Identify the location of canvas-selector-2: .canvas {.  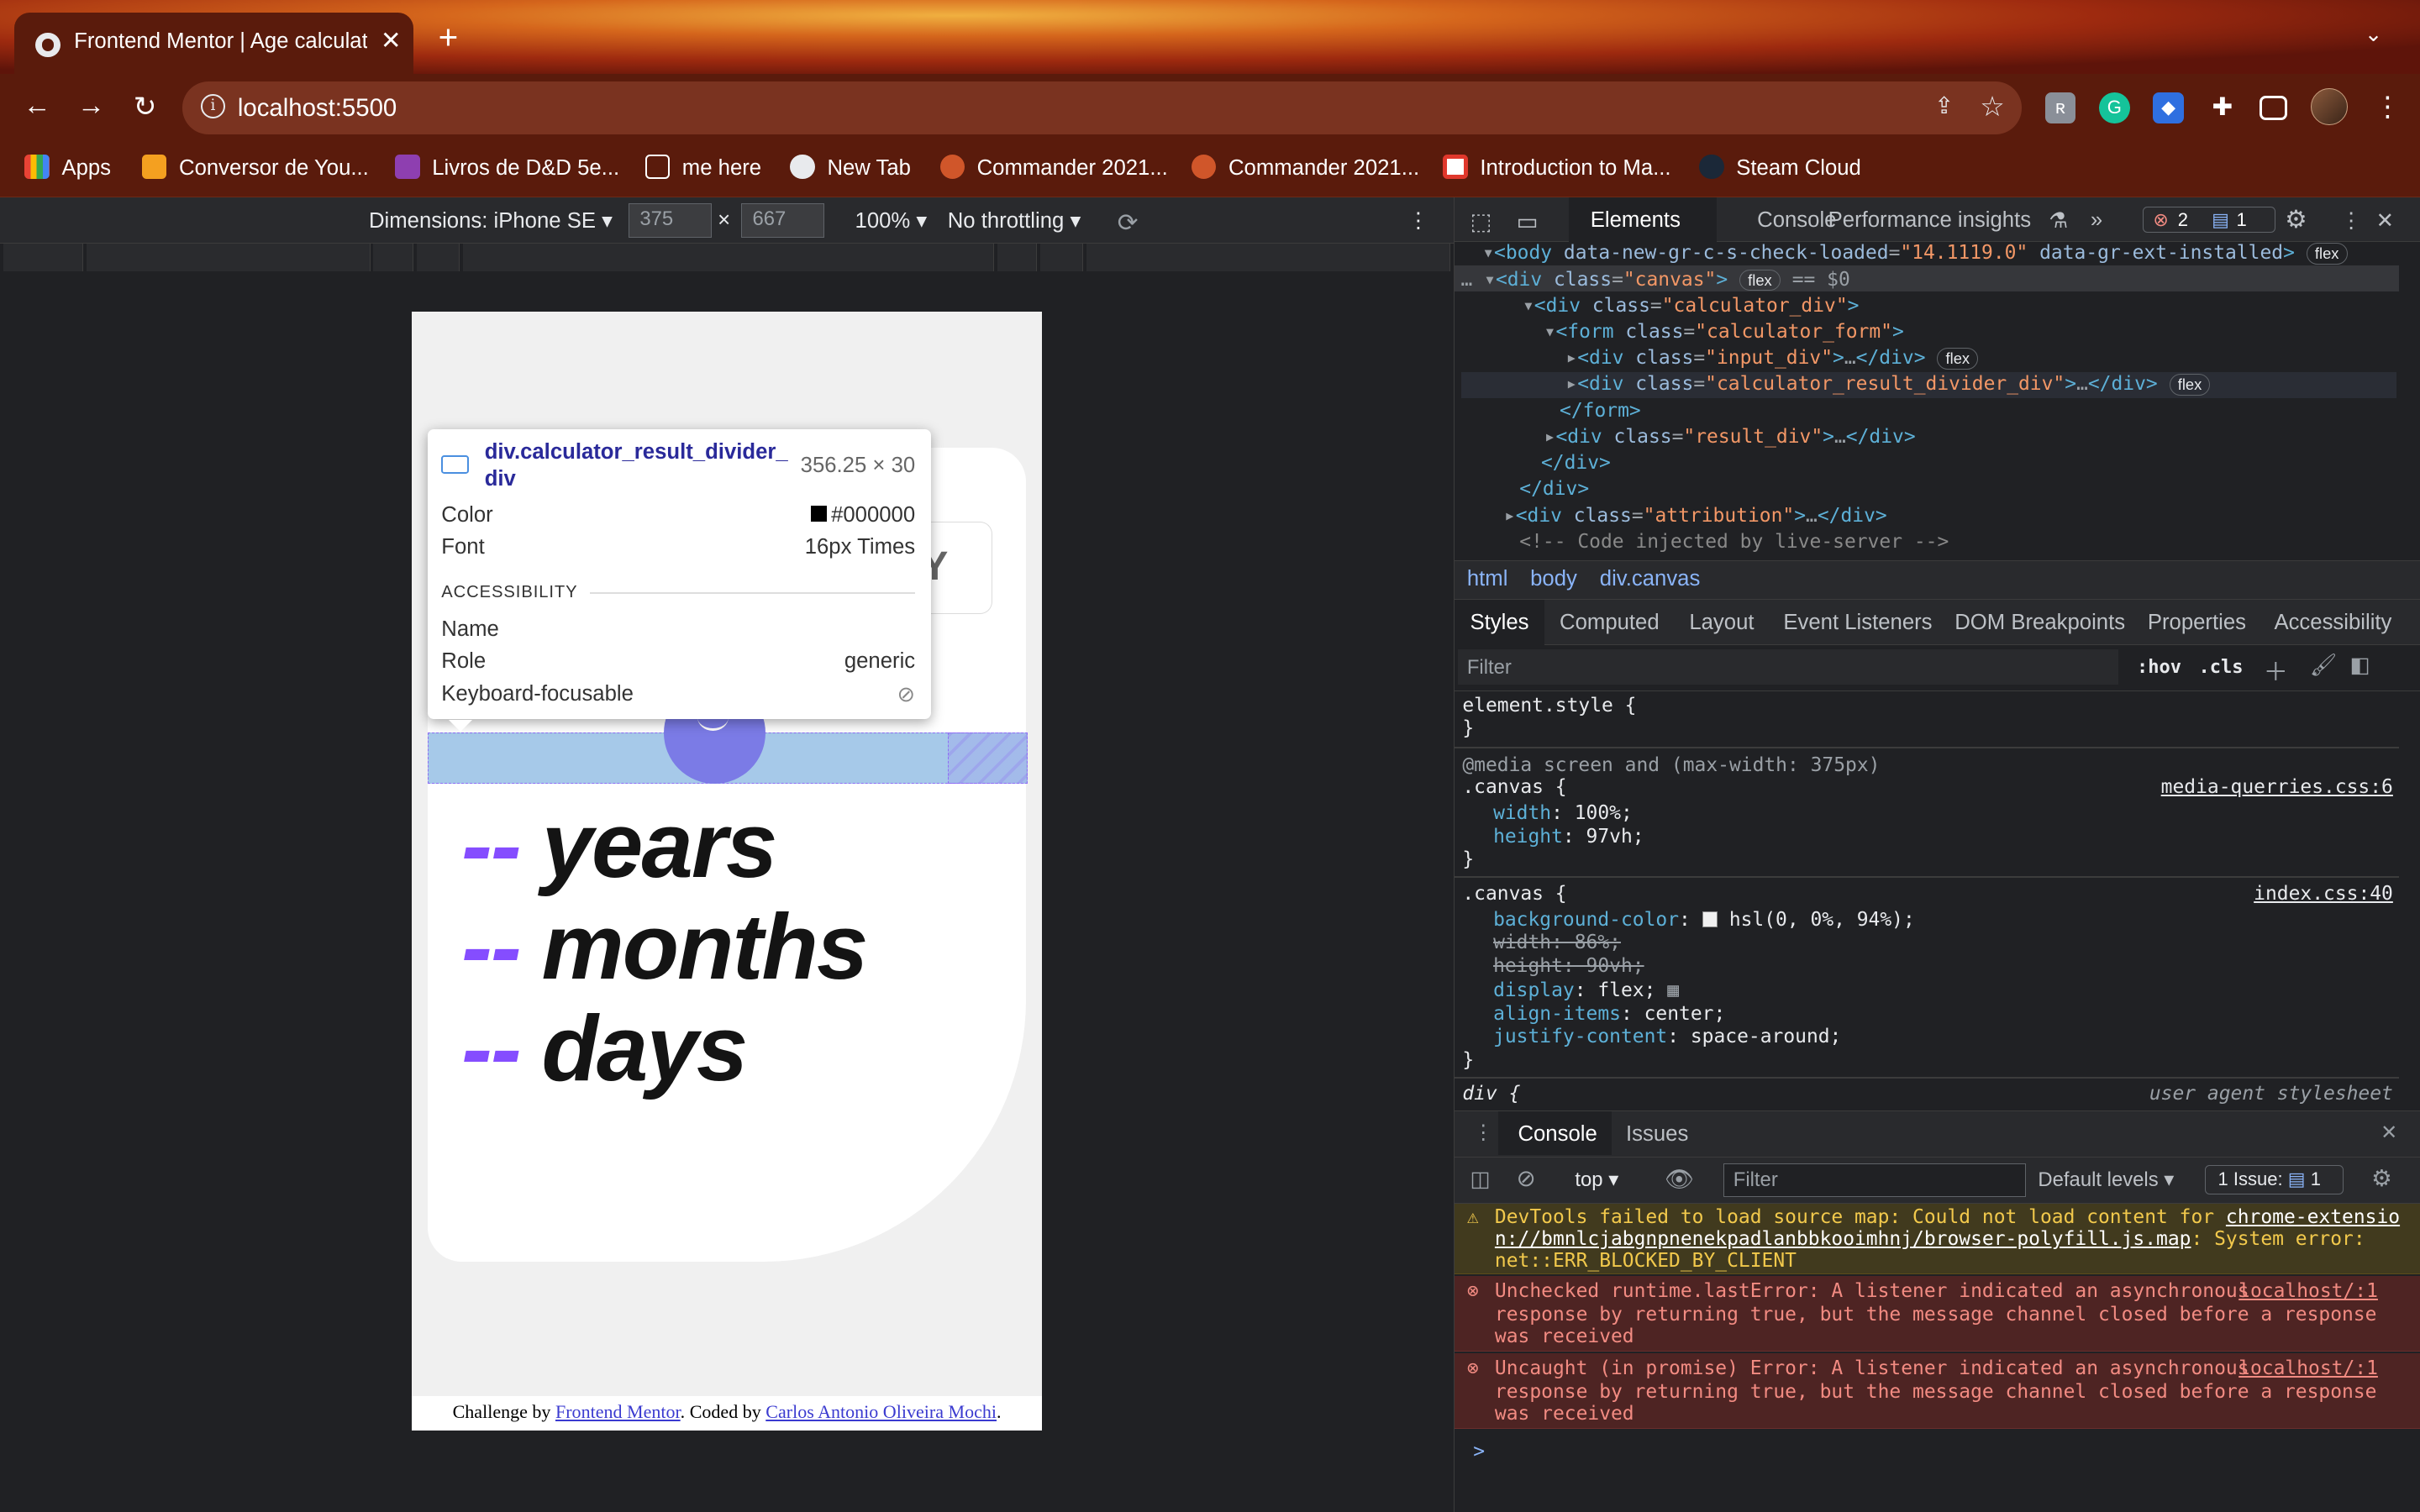
(1514, 894).